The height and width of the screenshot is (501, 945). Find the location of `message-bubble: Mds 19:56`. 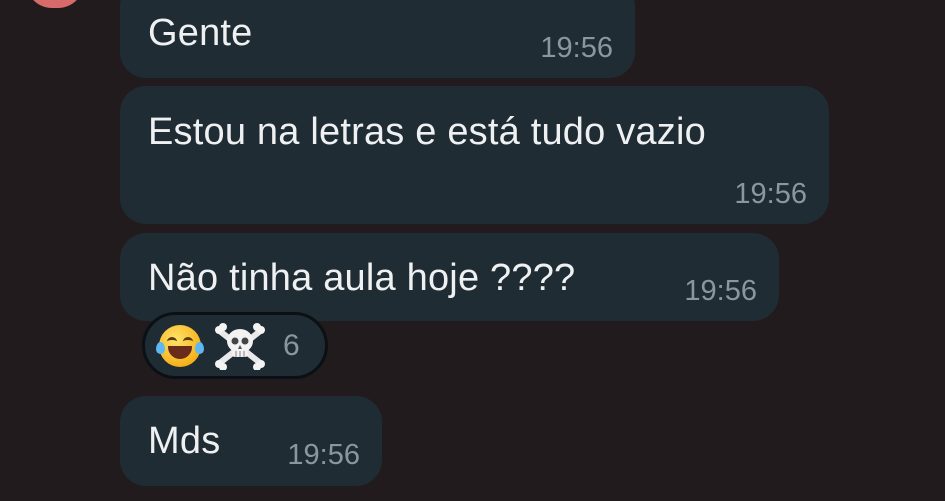

message-bubble: Mds 19:56 is located at coordinates (251, 441).